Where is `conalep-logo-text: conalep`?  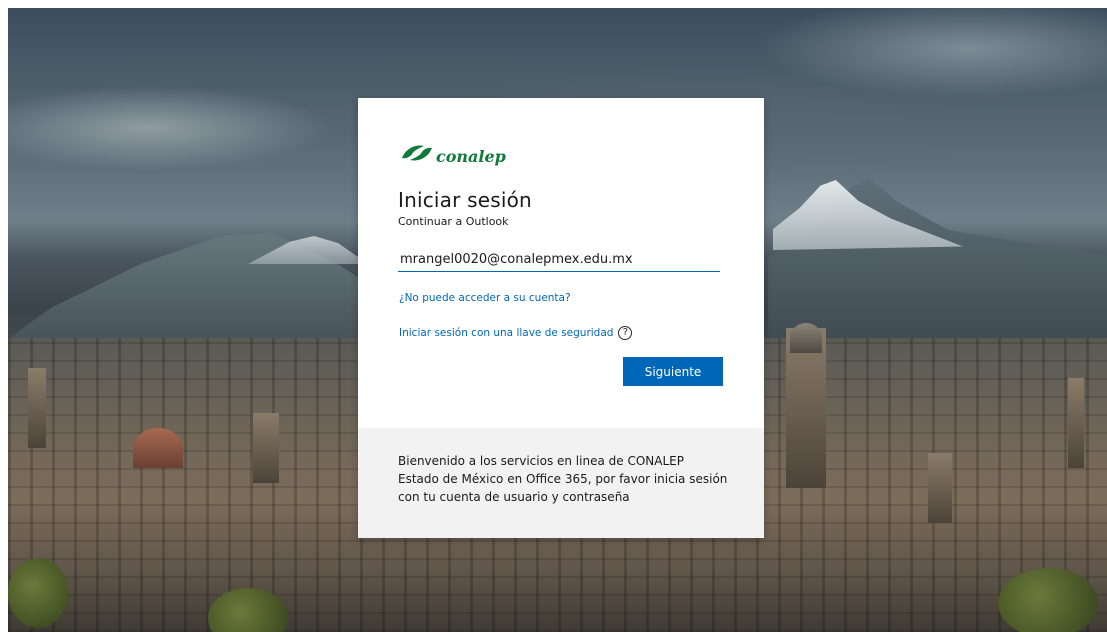
conalep-logo-text: conalep is located at coordinates (471, 156).